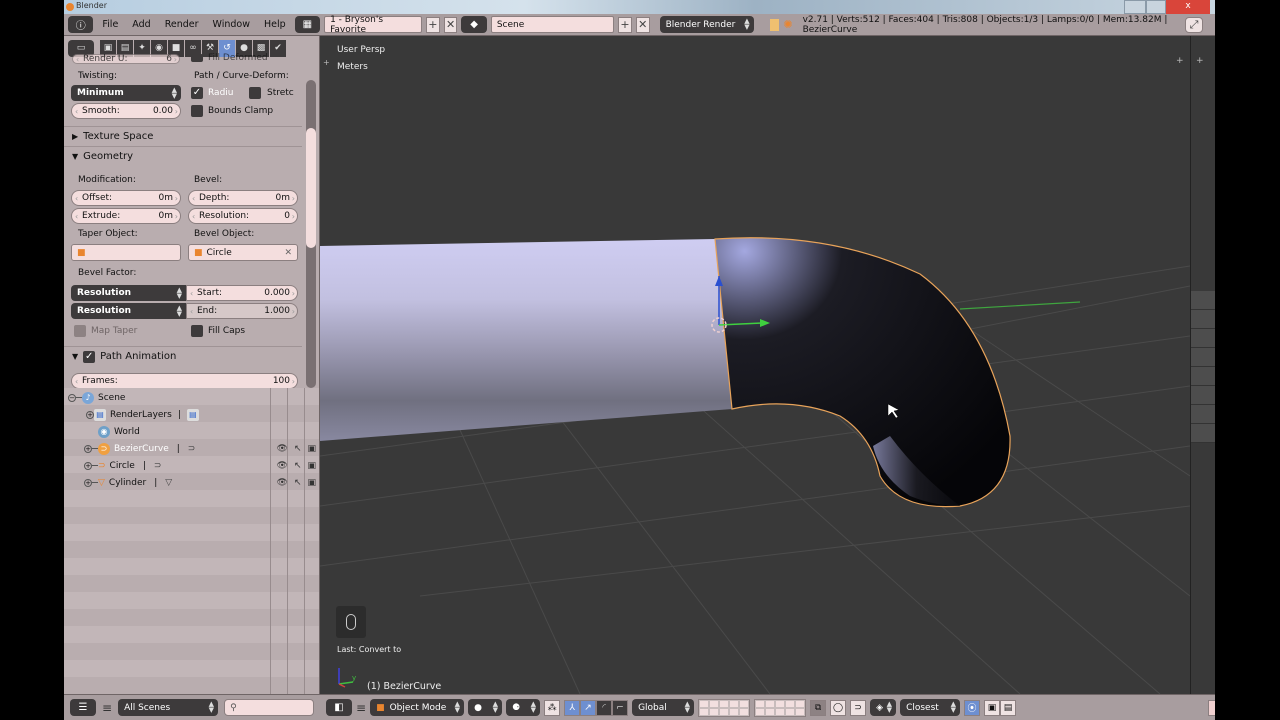 Image resolution: width=1280 pixels, height=720 pixels. I want to click on outliner-item-scene: − ♪ Scene, so click(192, 397).